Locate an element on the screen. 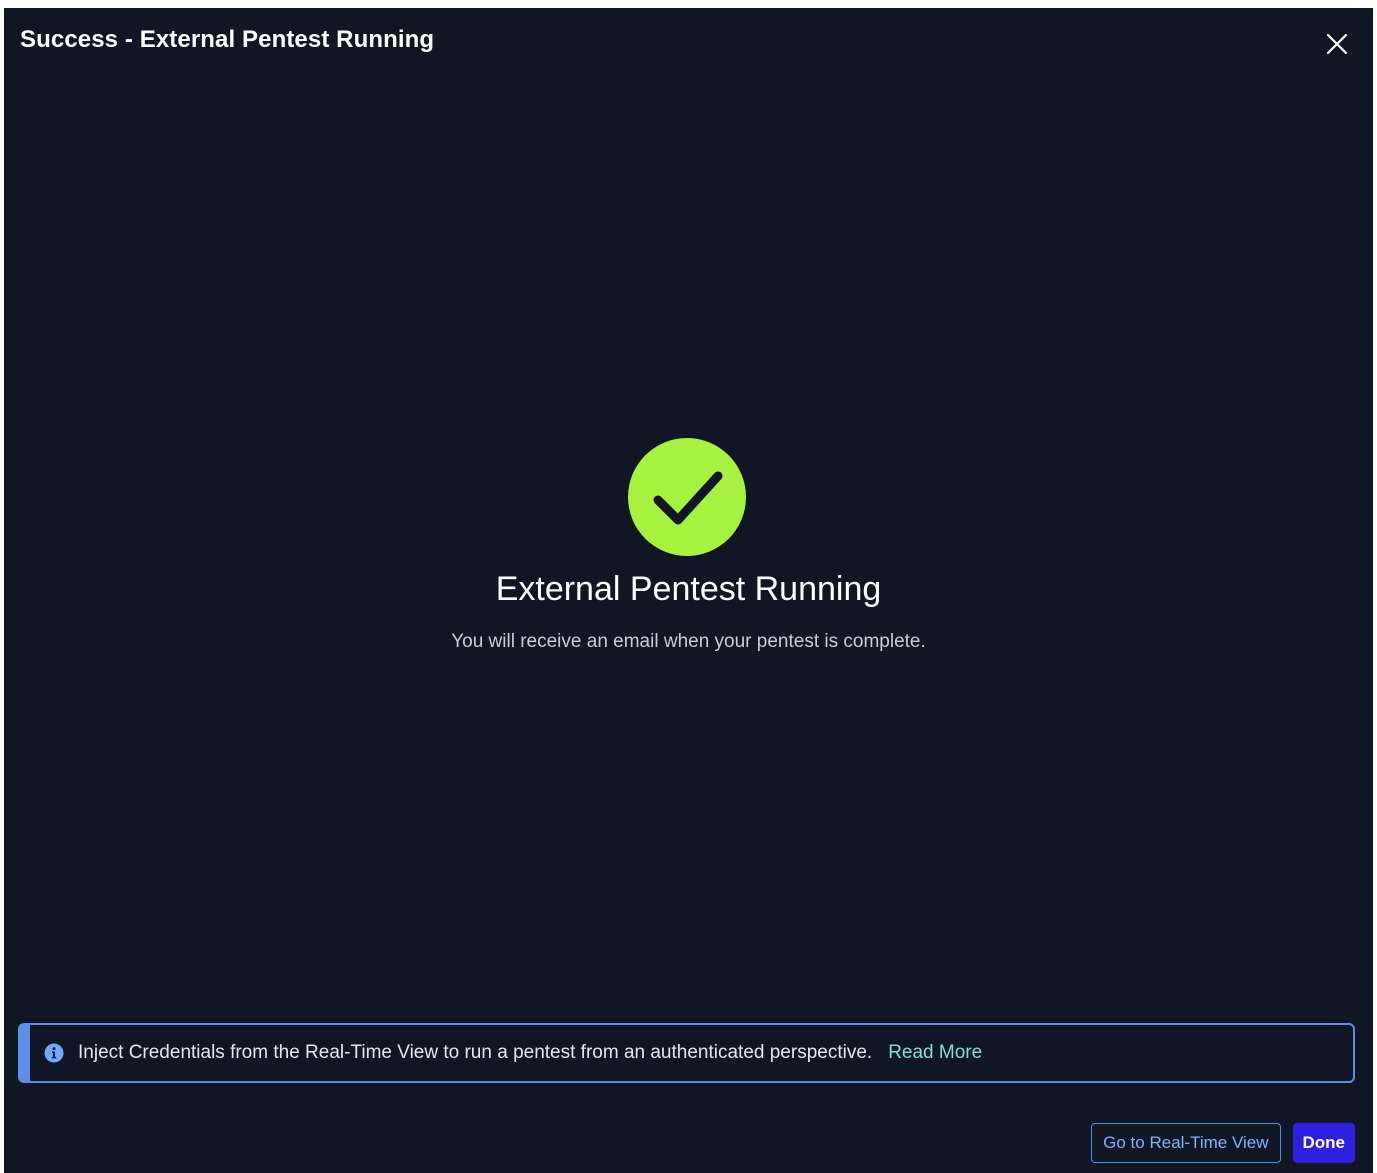 This screenshot has width=1377, height=1173. done-button: Done is located at coordinates (1323, 1143).